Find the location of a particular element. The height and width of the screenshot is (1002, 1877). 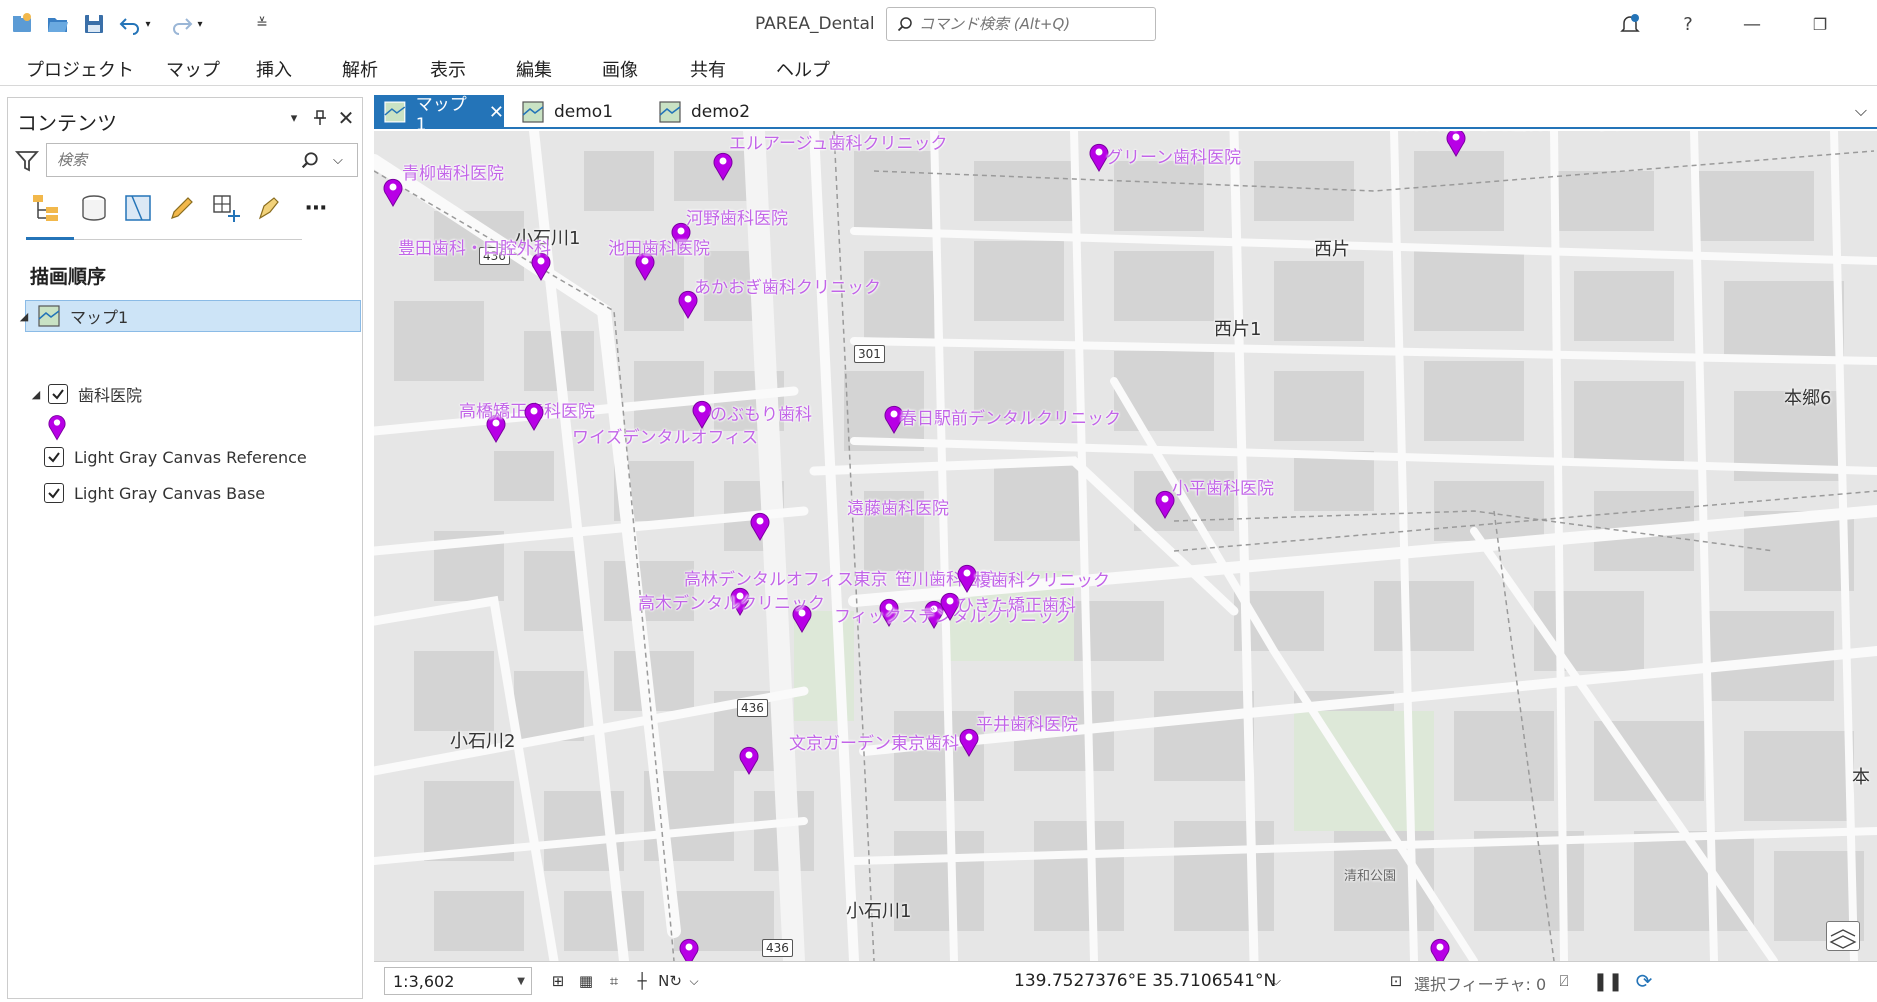

layer-base-label: Light Gray Canvas Base is located at coordinates (170, 493).